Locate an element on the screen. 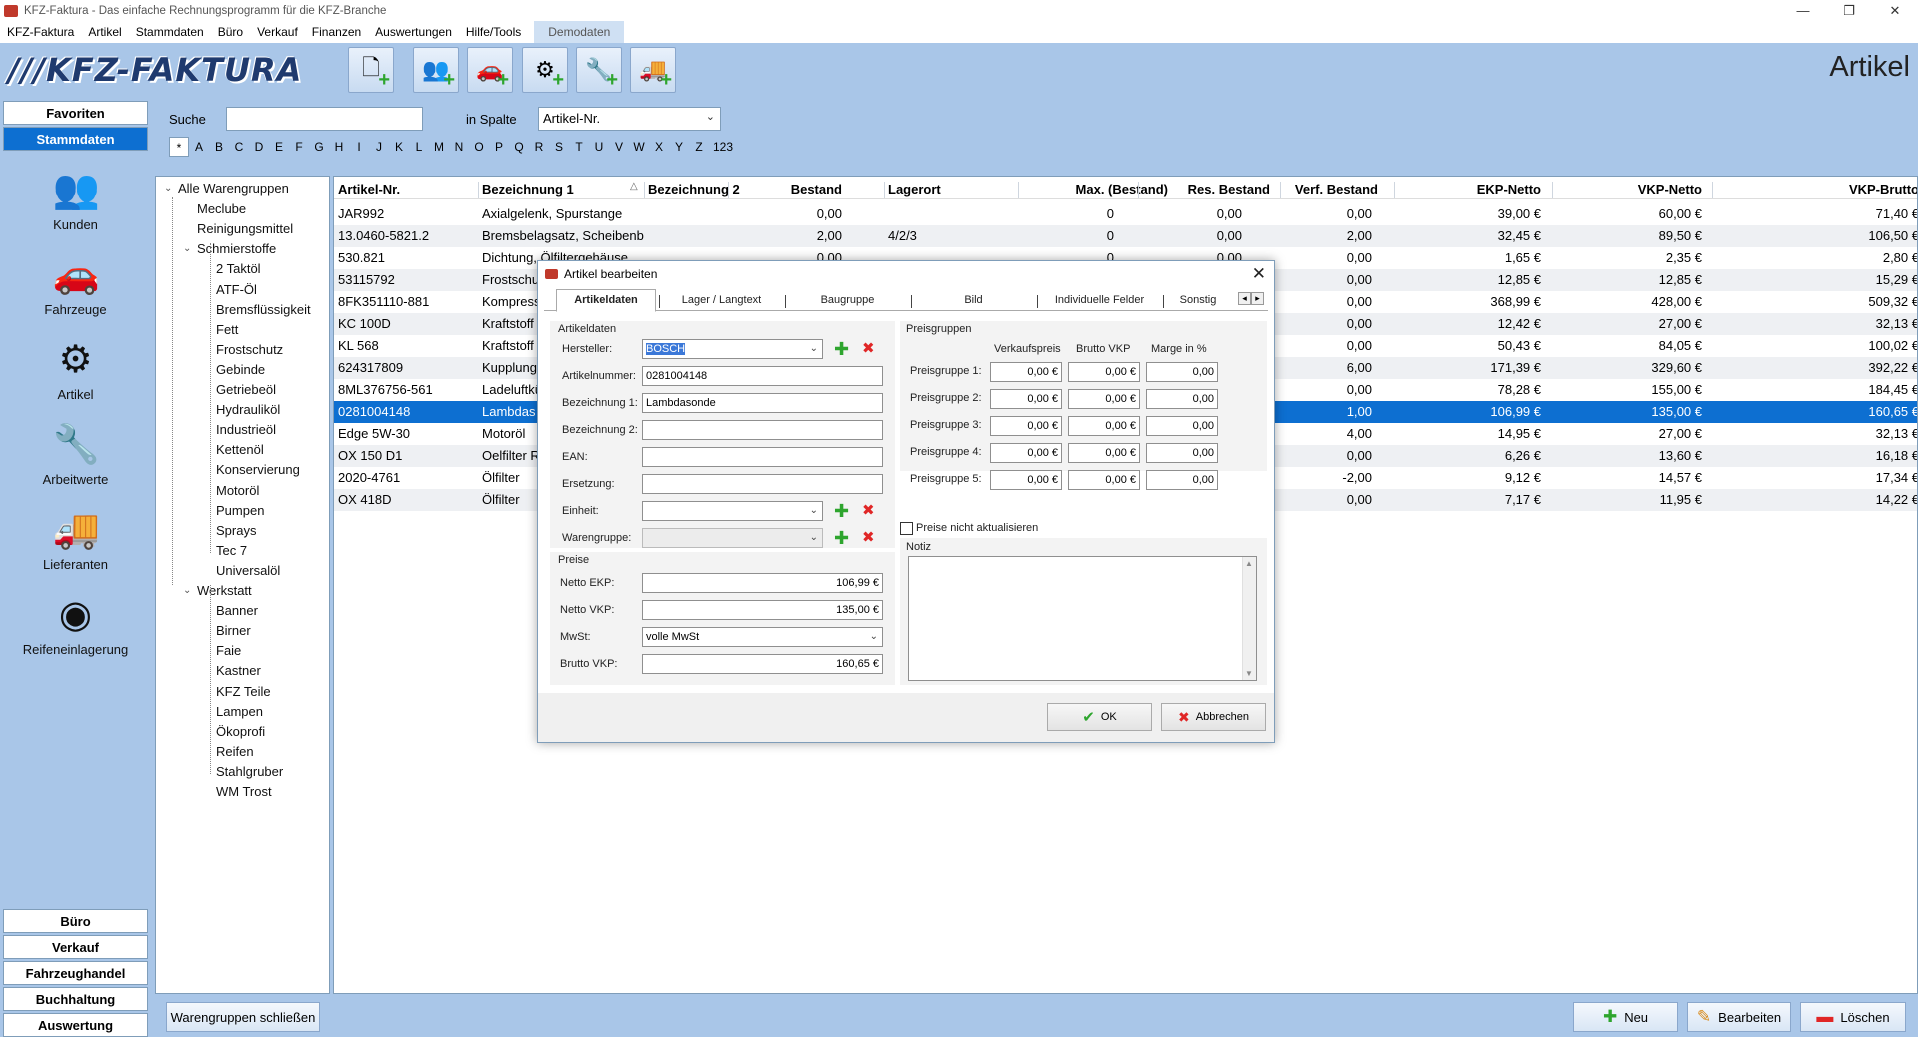 This screenshot has width=1918, height=1037. alpha-filter-letter: S is located at coordinates (559, 147).